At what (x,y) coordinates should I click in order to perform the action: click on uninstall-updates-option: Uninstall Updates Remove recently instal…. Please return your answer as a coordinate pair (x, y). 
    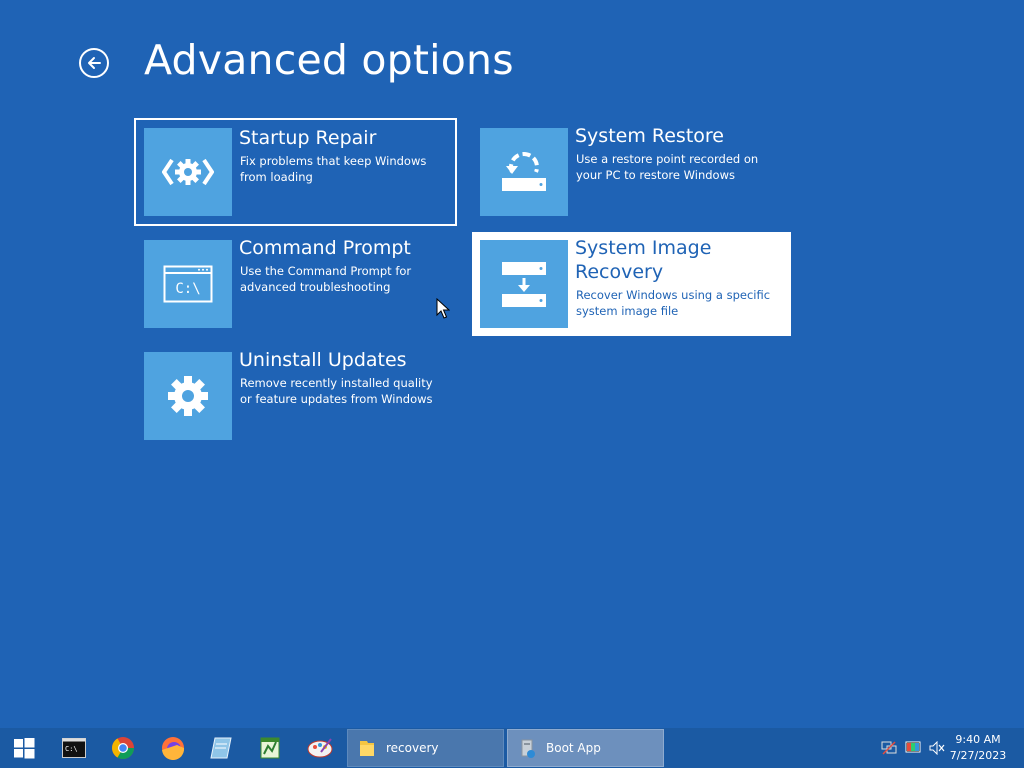
    Looking at the image, I should click on (295, 396).